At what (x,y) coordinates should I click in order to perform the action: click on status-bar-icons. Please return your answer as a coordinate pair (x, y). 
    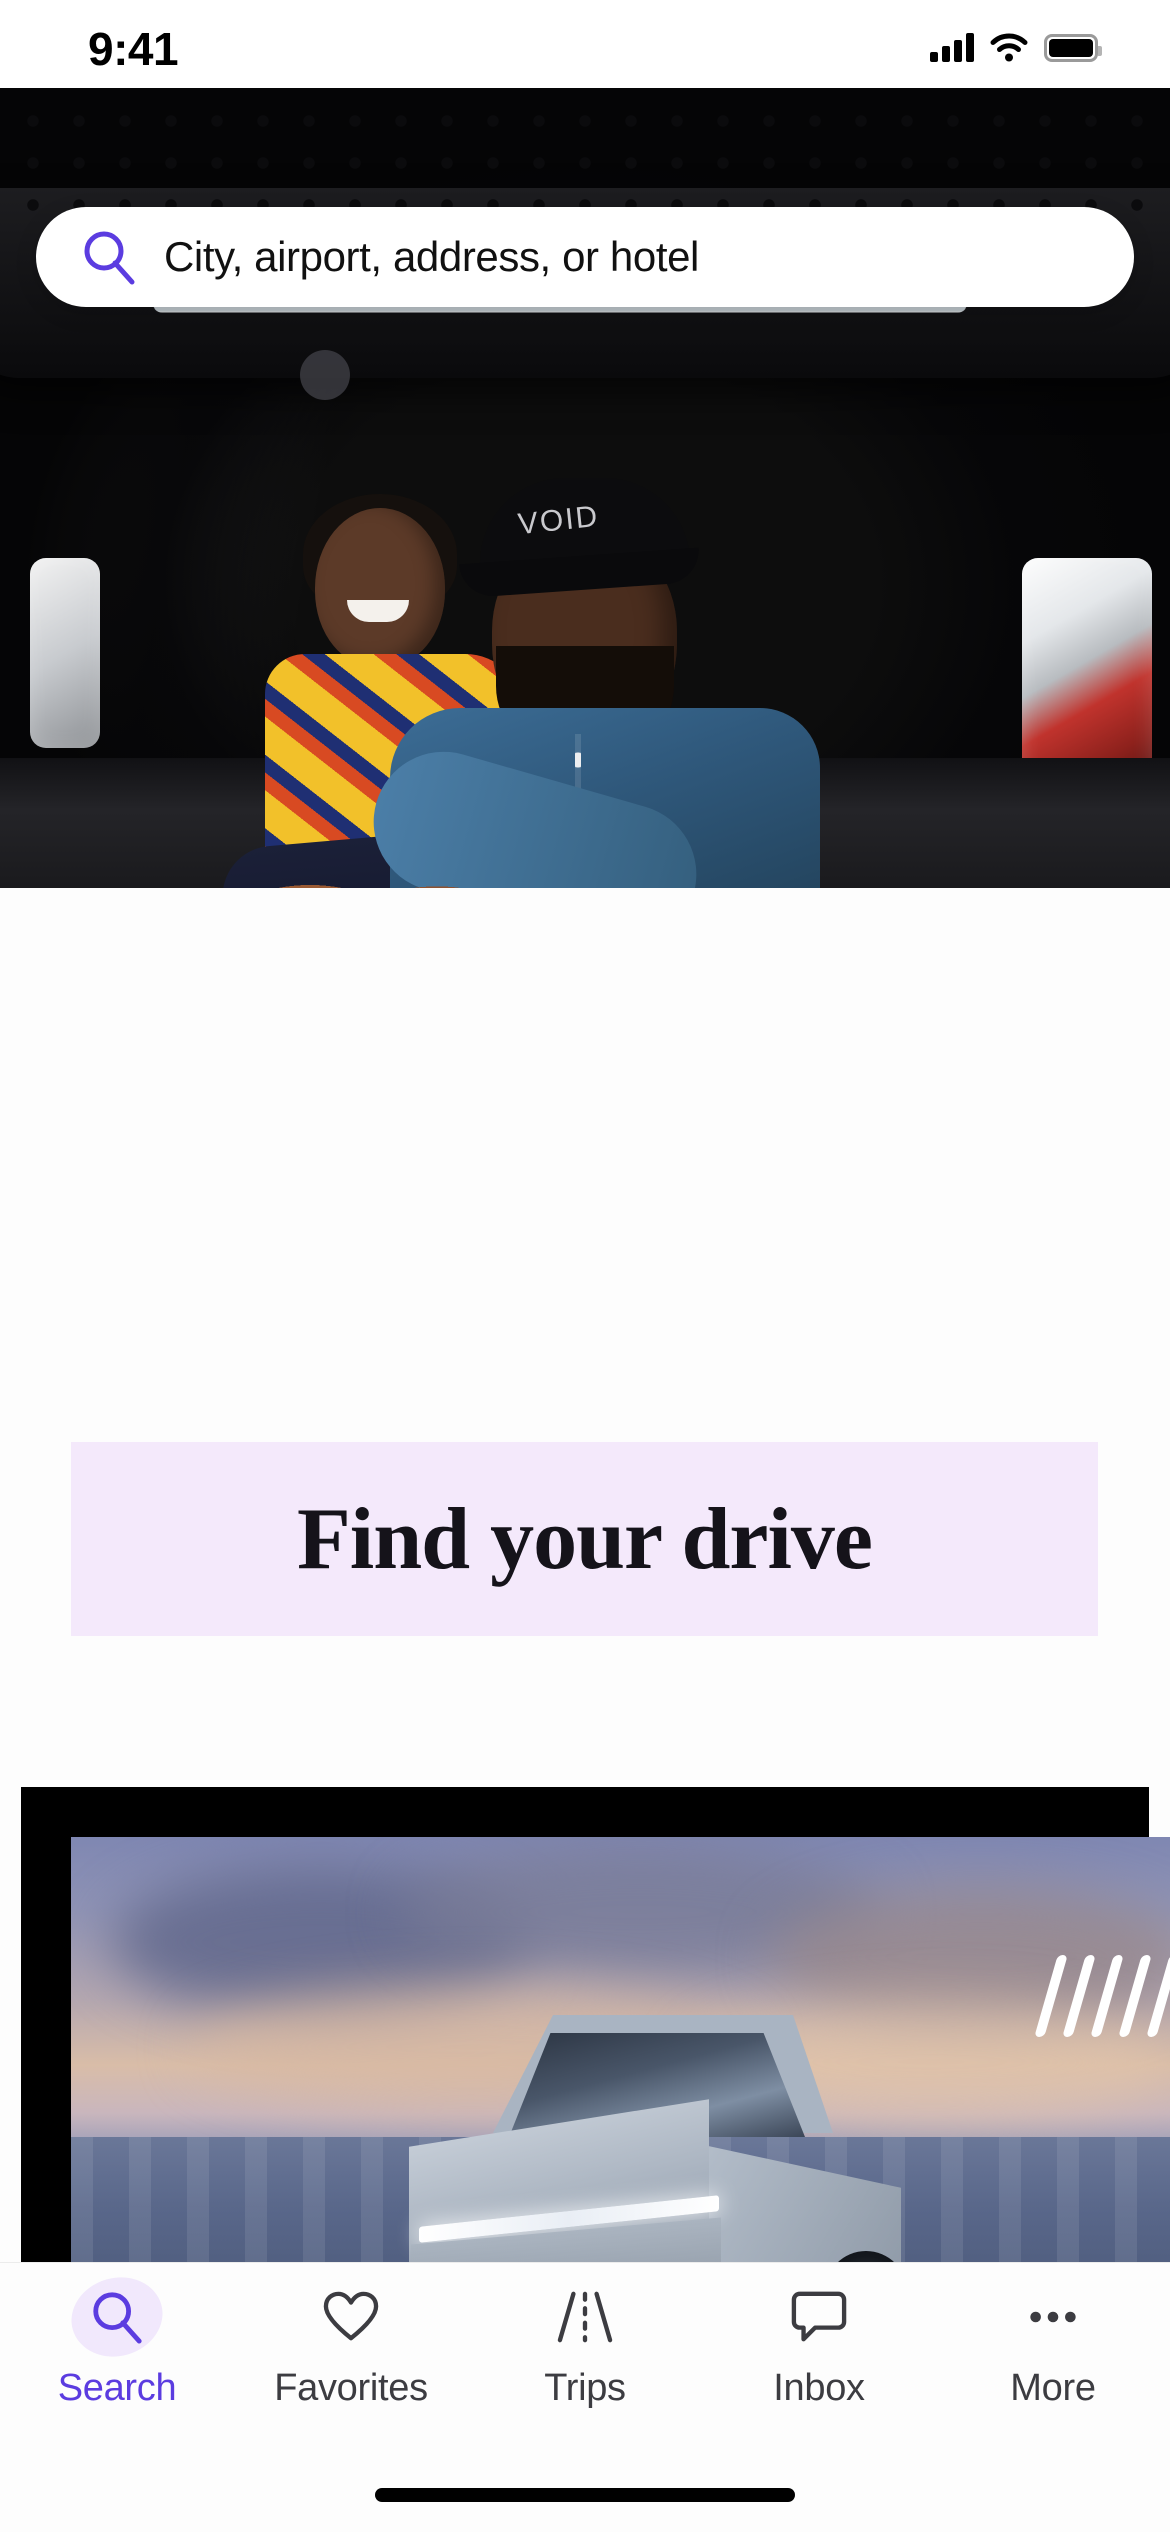
    Looking at the image, I should click on (1016, 45).